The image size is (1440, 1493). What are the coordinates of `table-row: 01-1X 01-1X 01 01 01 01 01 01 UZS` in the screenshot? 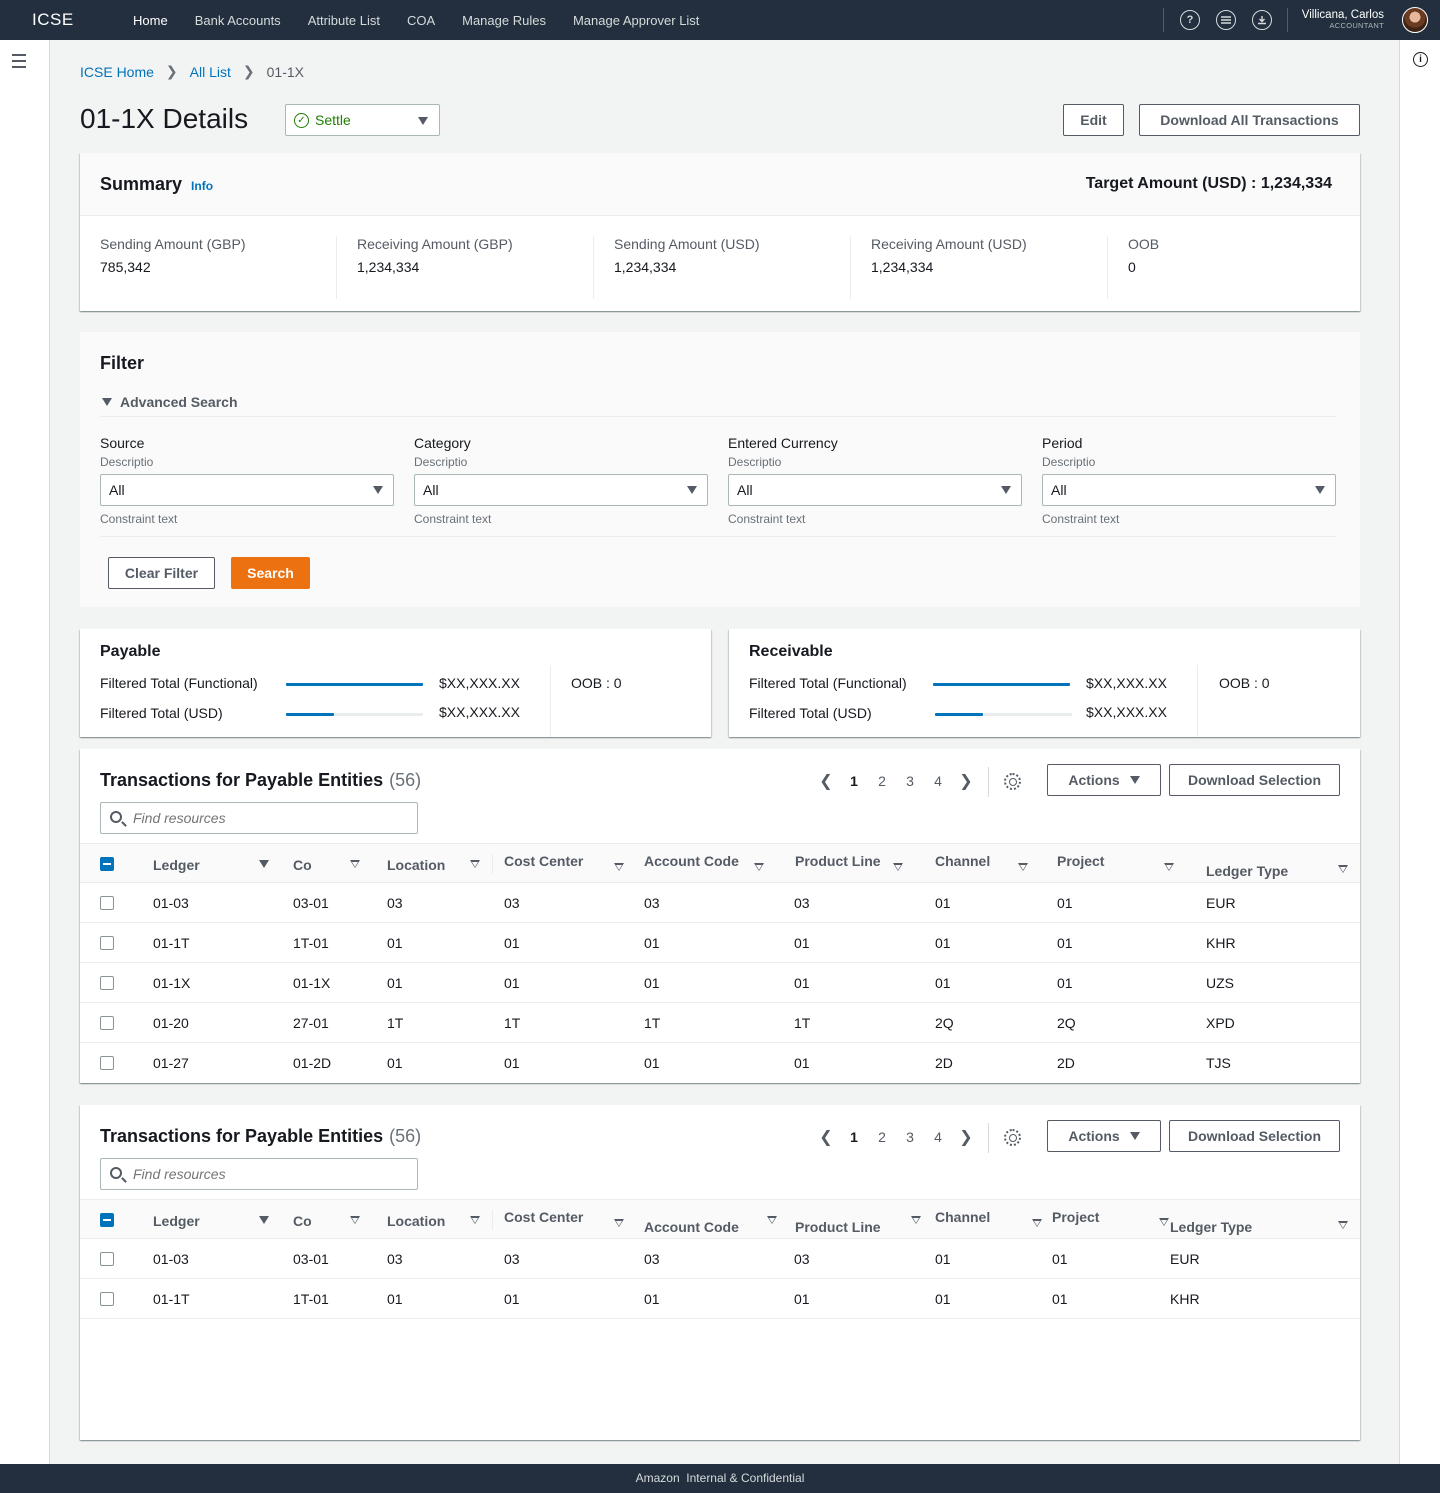 It's located at (720, 983).